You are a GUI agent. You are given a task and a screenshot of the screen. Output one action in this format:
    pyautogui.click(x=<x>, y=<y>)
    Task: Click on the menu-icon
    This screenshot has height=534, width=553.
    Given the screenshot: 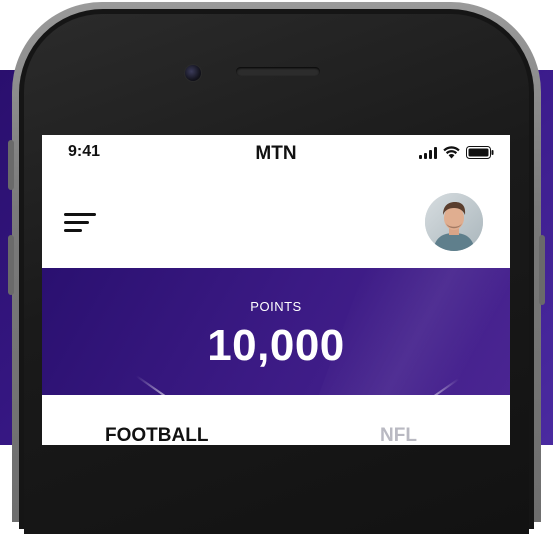 What is the action you would take?
    pyautogui.click(x=80, y=223)
    